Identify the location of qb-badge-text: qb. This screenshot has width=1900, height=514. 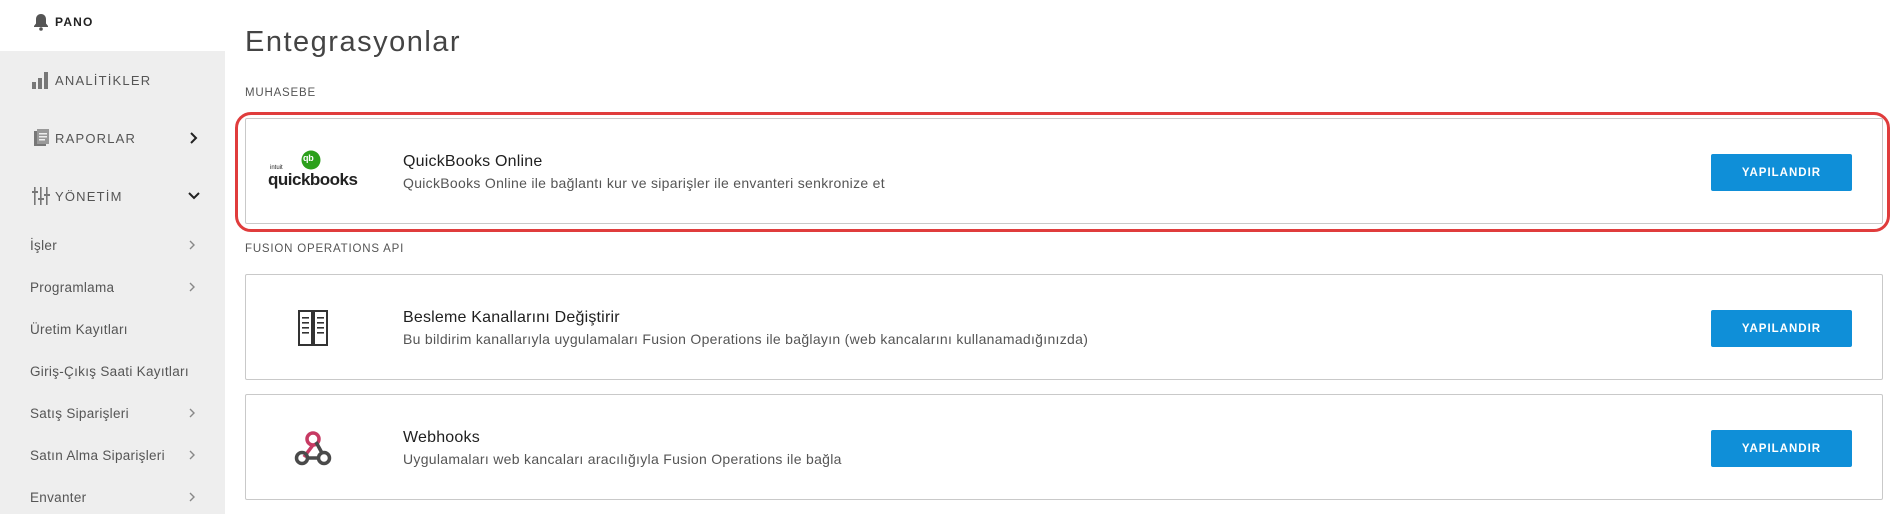
(308, 158).